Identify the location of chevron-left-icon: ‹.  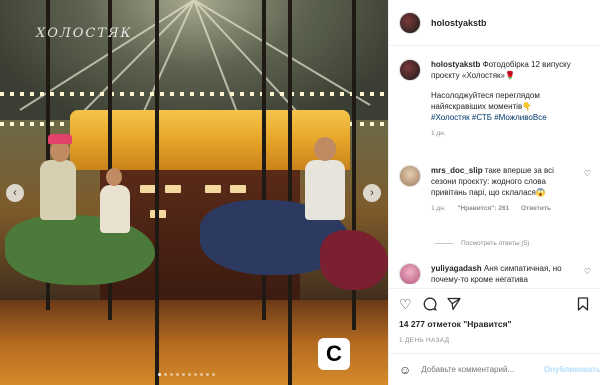
(15, 193).